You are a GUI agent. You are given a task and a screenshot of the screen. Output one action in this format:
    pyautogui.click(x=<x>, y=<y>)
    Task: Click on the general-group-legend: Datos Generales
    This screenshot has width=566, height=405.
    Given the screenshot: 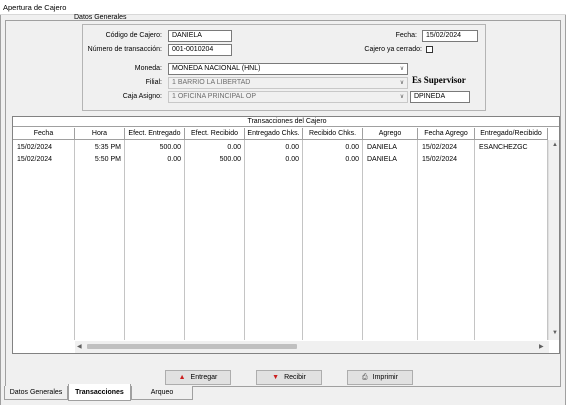 What is the action you would take?
    pyautogui.click(x=100, y=17)
    